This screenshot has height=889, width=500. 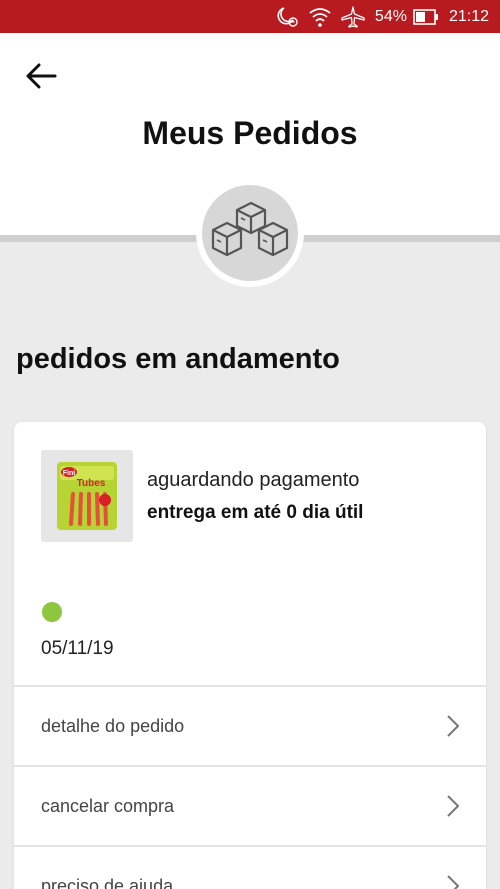 What do you see at coordinates (113, 725) in the screenshot?
I see `order-detail-label: detalhe do pedido` at bounding box center [113, 725].